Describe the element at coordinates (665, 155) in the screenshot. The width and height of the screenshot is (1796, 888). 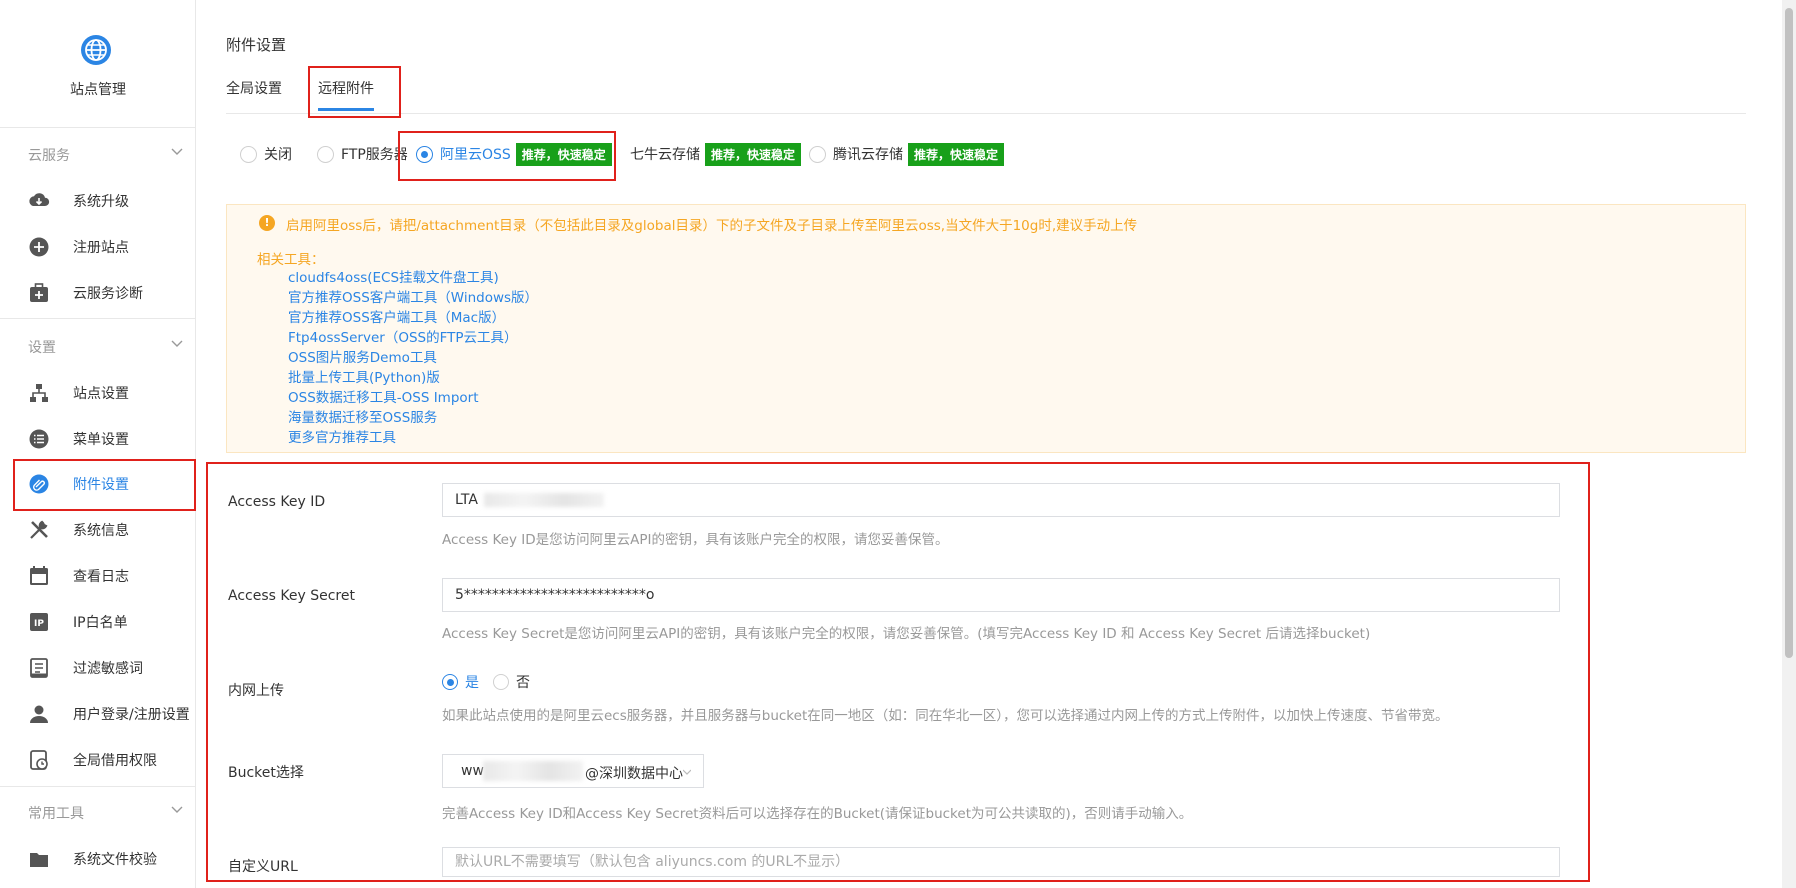
I see `radio-label: 七牛云存储` at that location.